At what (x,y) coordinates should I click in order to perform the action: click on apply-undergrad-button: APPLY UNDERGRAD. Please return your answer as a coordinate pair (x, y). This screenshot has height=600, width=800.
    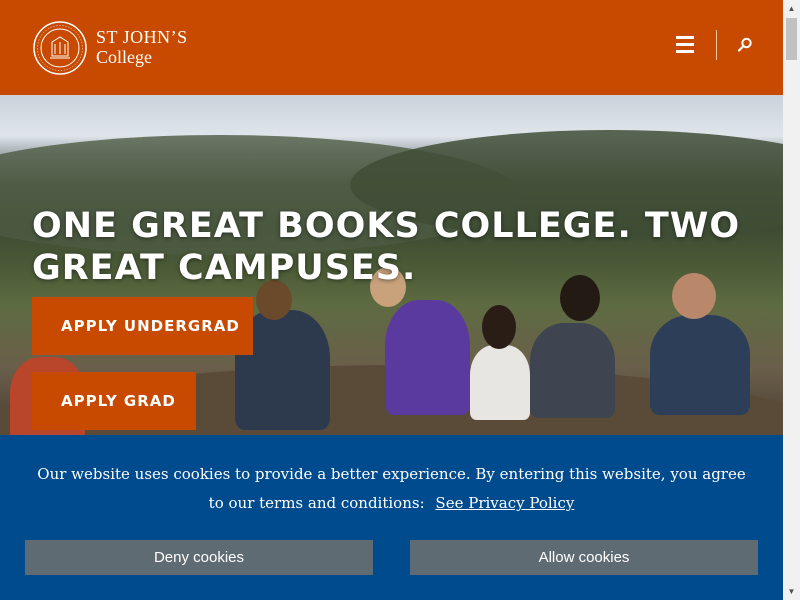
    Looking at the image, I should click on (142, 326).